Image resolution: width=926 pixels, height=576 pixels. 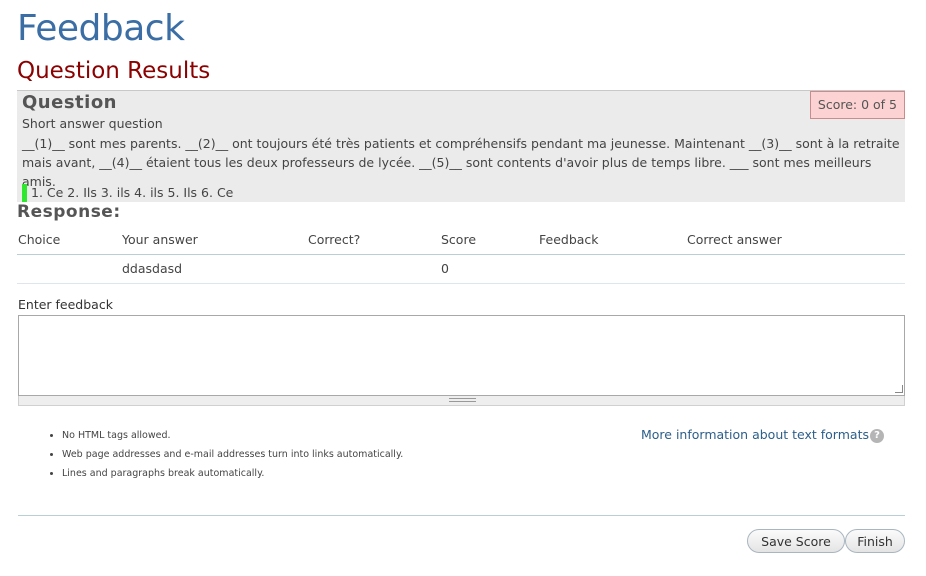 I want to click on table-row: ddasdasd 0, so click(x=461, y=269).